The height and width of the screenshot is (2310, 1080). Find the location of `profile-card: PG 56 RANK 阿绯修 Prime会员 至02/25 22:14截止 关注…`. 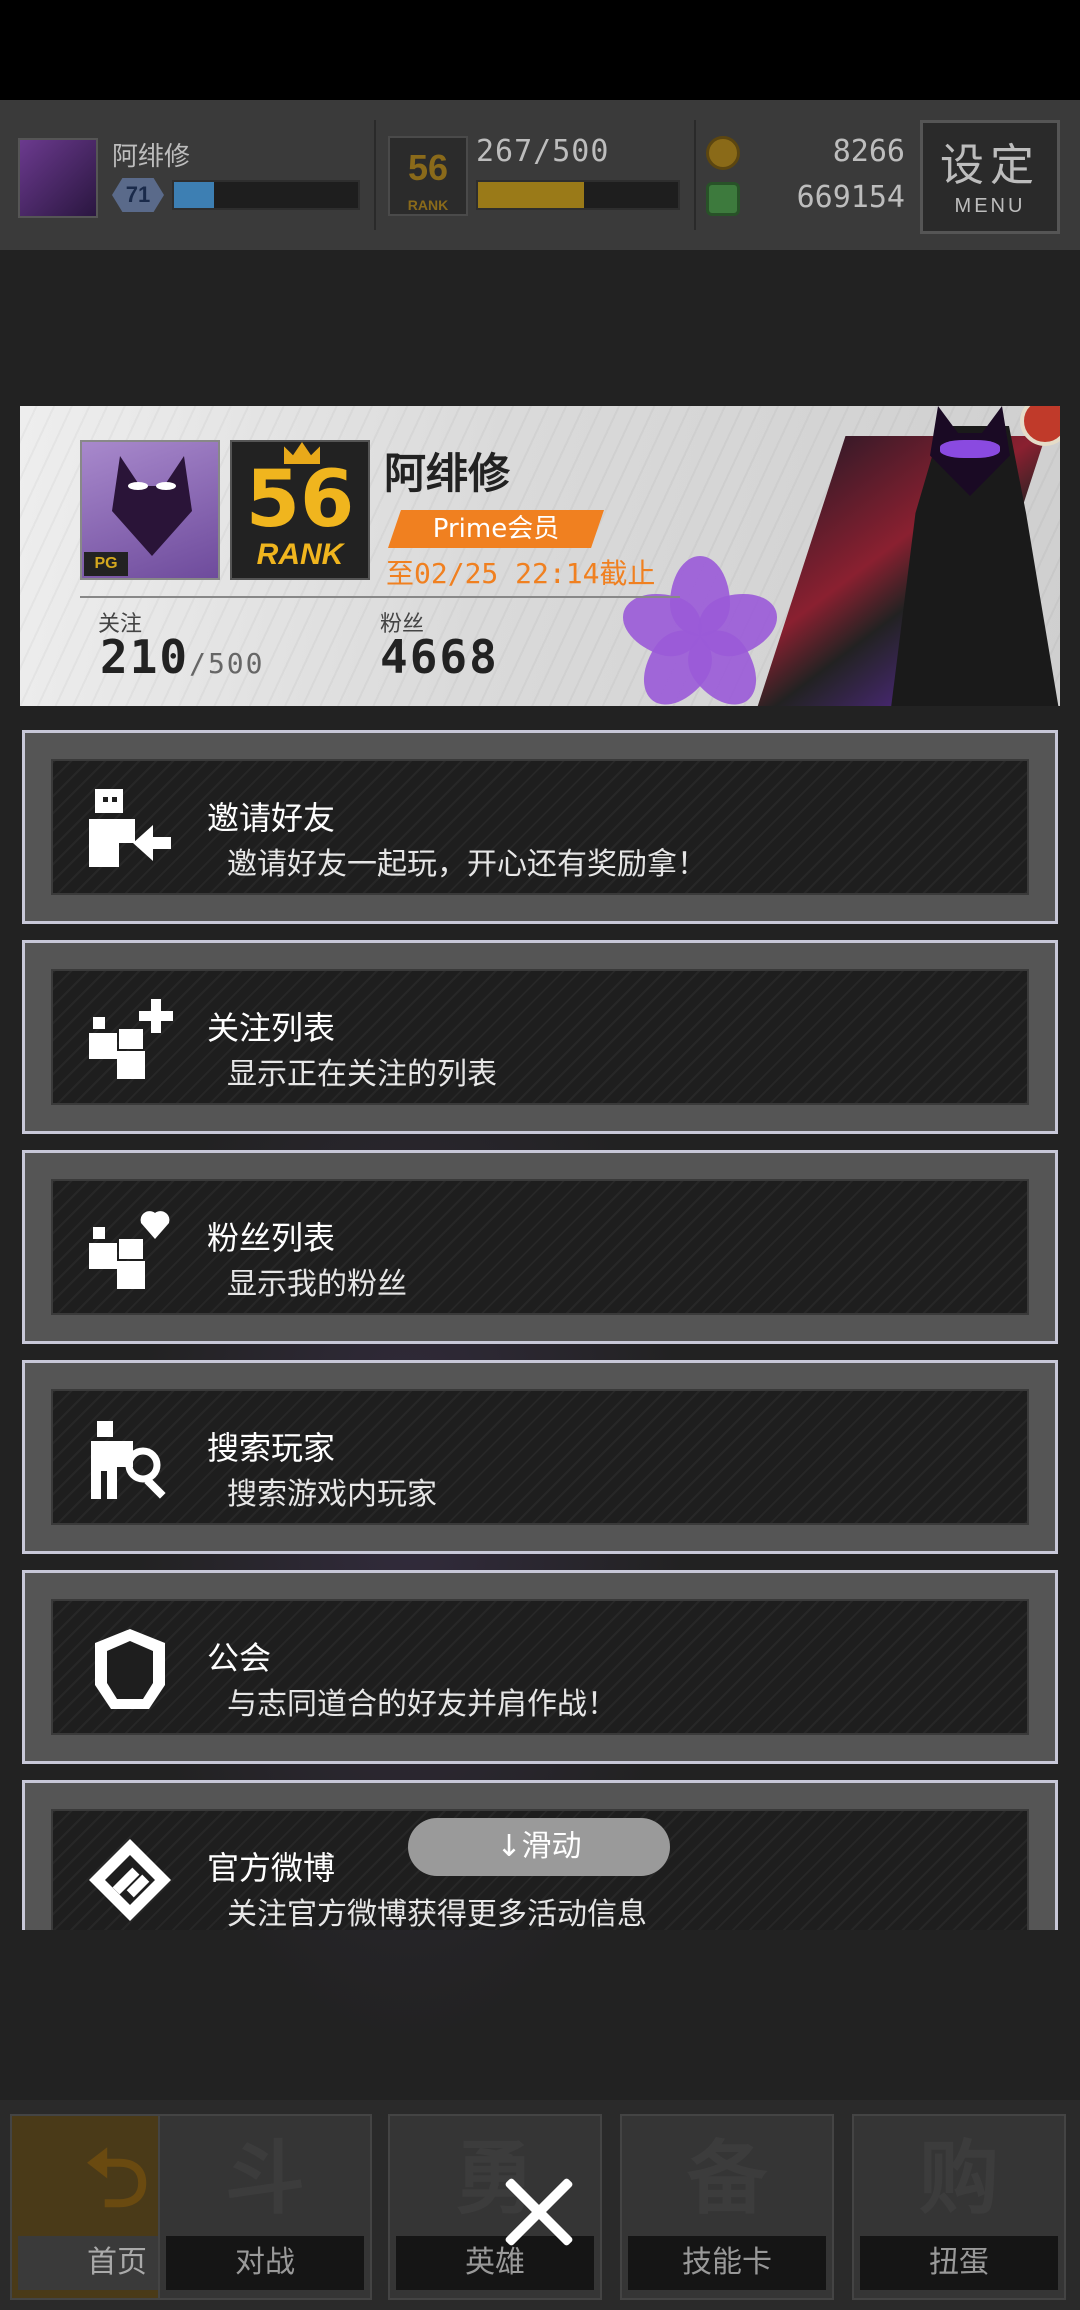

profile-card: PG 56 RANK 阿绯修 Prime会员 至02/25 22:14截止 关注… is located at coordinates (540, 556).